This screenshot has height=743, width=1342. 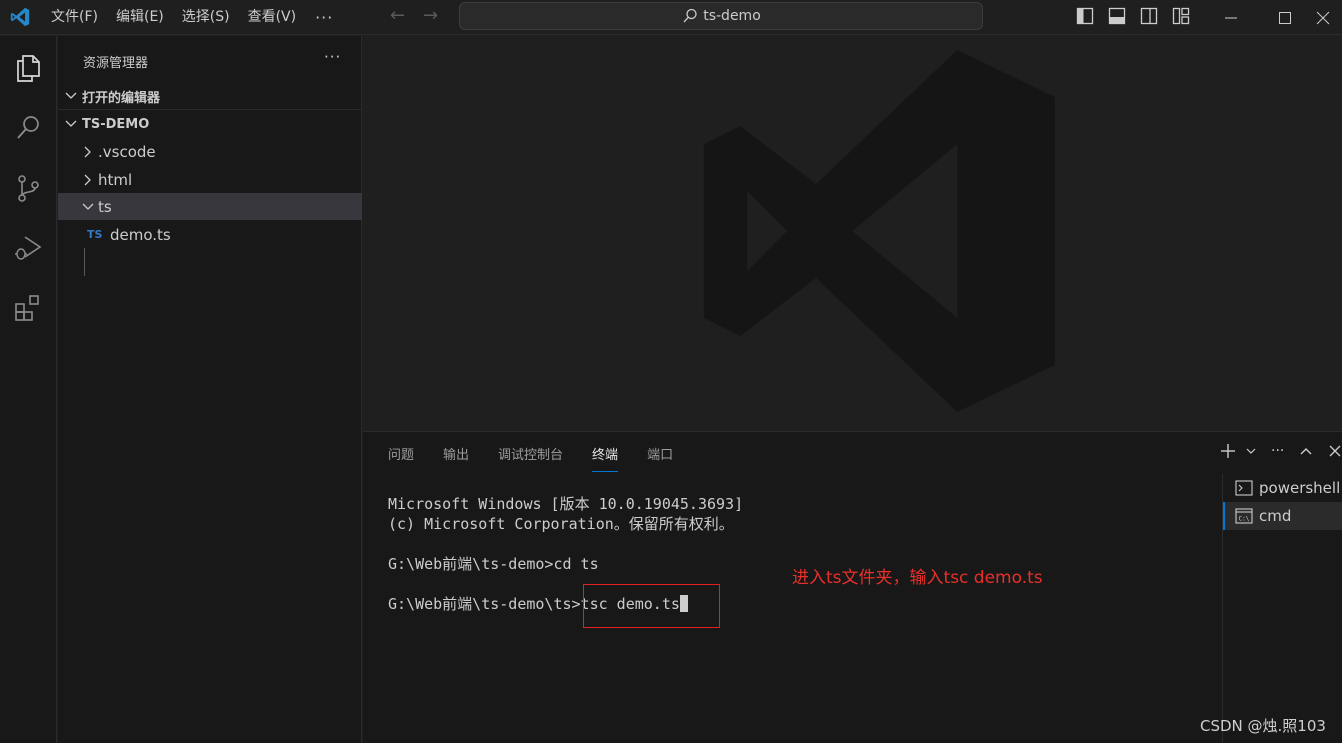 I want to click on run-and-debug-icon, so click(x=28, y=248).